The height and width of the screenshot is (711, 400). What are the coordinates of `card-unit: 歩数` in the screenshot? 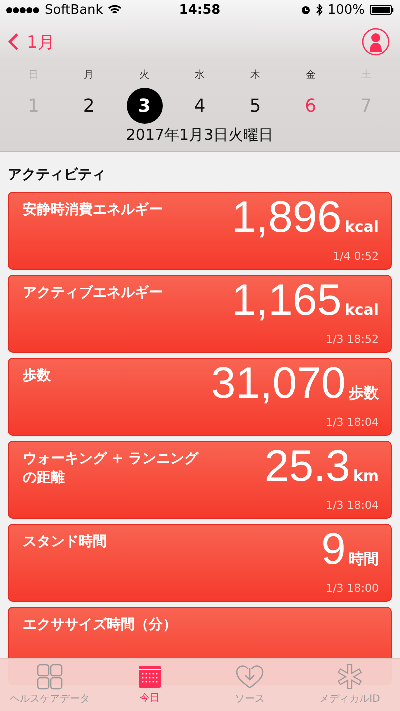 It's located at (364, 393).